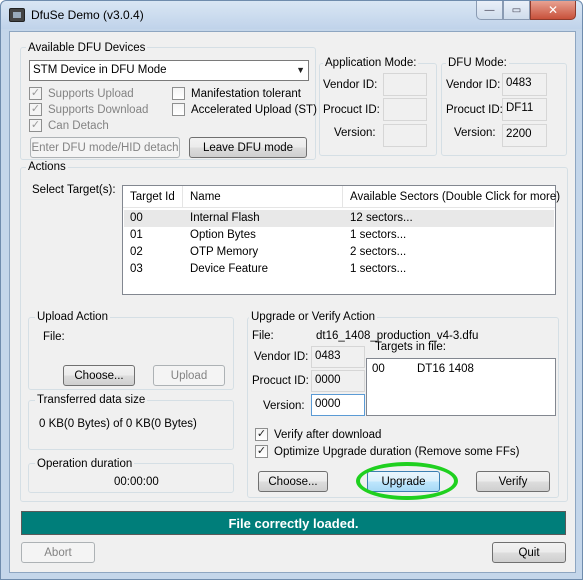  Describe the element at coordinates (136, 482) in the screenshot. I see `duration-value: 00:00:00` at that location.